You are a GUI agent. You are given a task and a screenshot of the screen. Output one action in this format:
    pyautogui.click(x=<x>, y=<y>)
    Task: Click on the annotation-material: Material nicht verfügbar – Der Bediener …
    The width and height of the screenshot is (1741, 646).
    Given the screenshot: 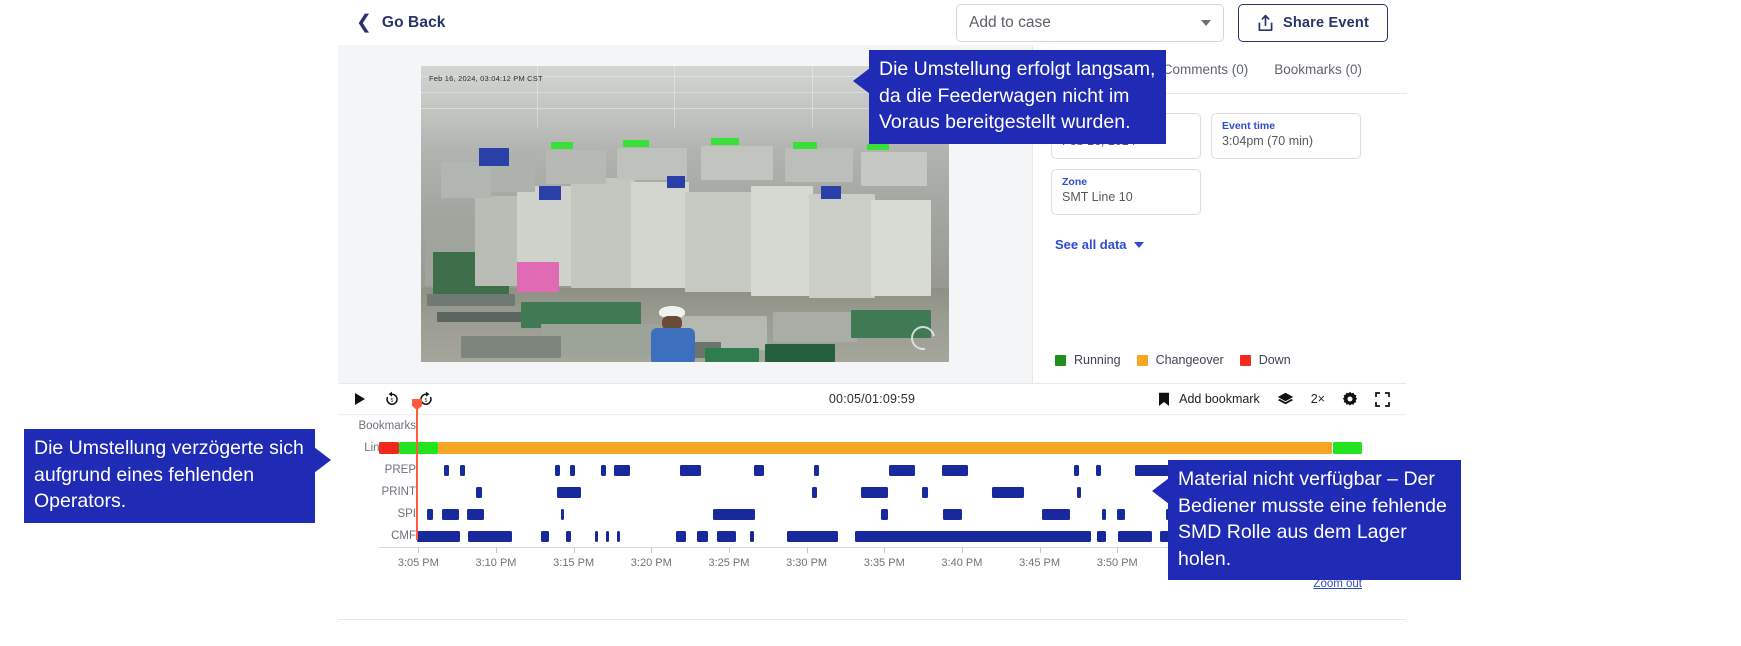 What is the action you would take?
    pyautogui.click(x=1306, y=520)
    